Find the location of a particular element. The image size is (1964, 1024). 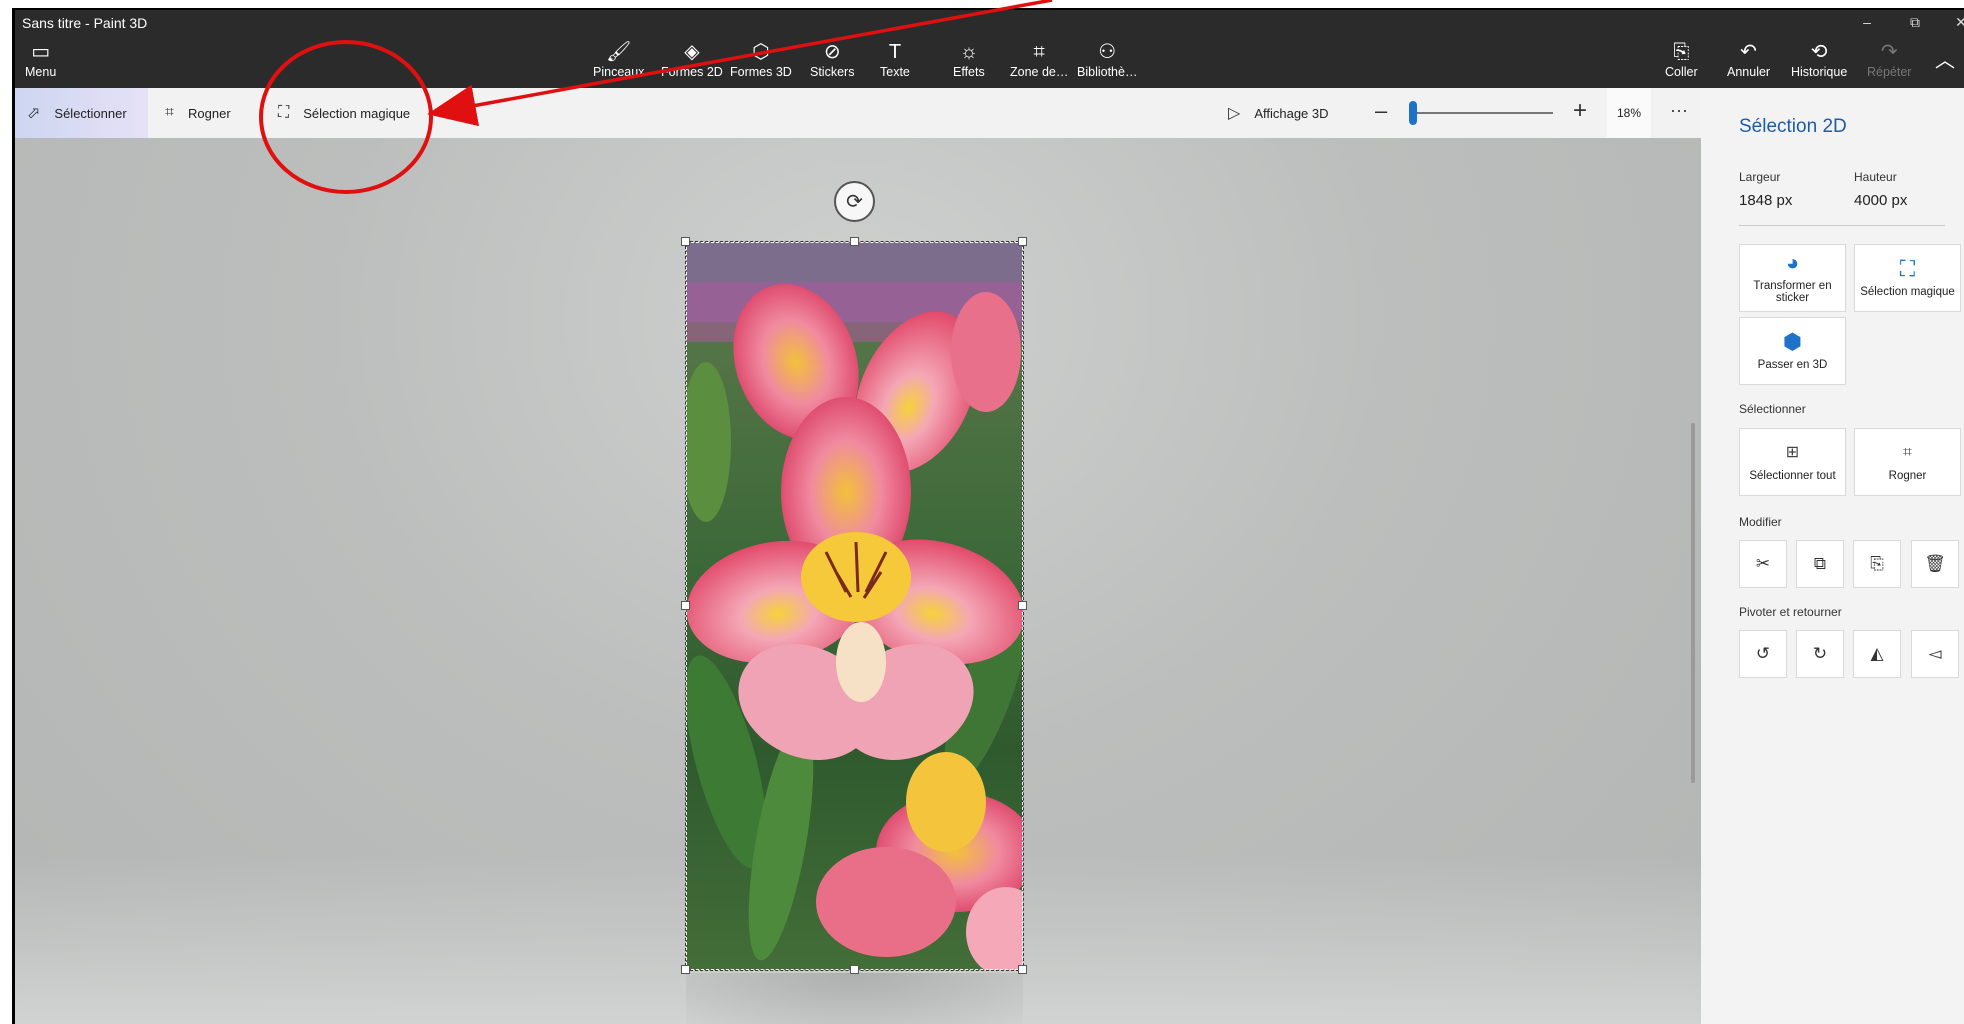

collapse-ribbon-button: ︿ is located at coordinates (1945, 61).